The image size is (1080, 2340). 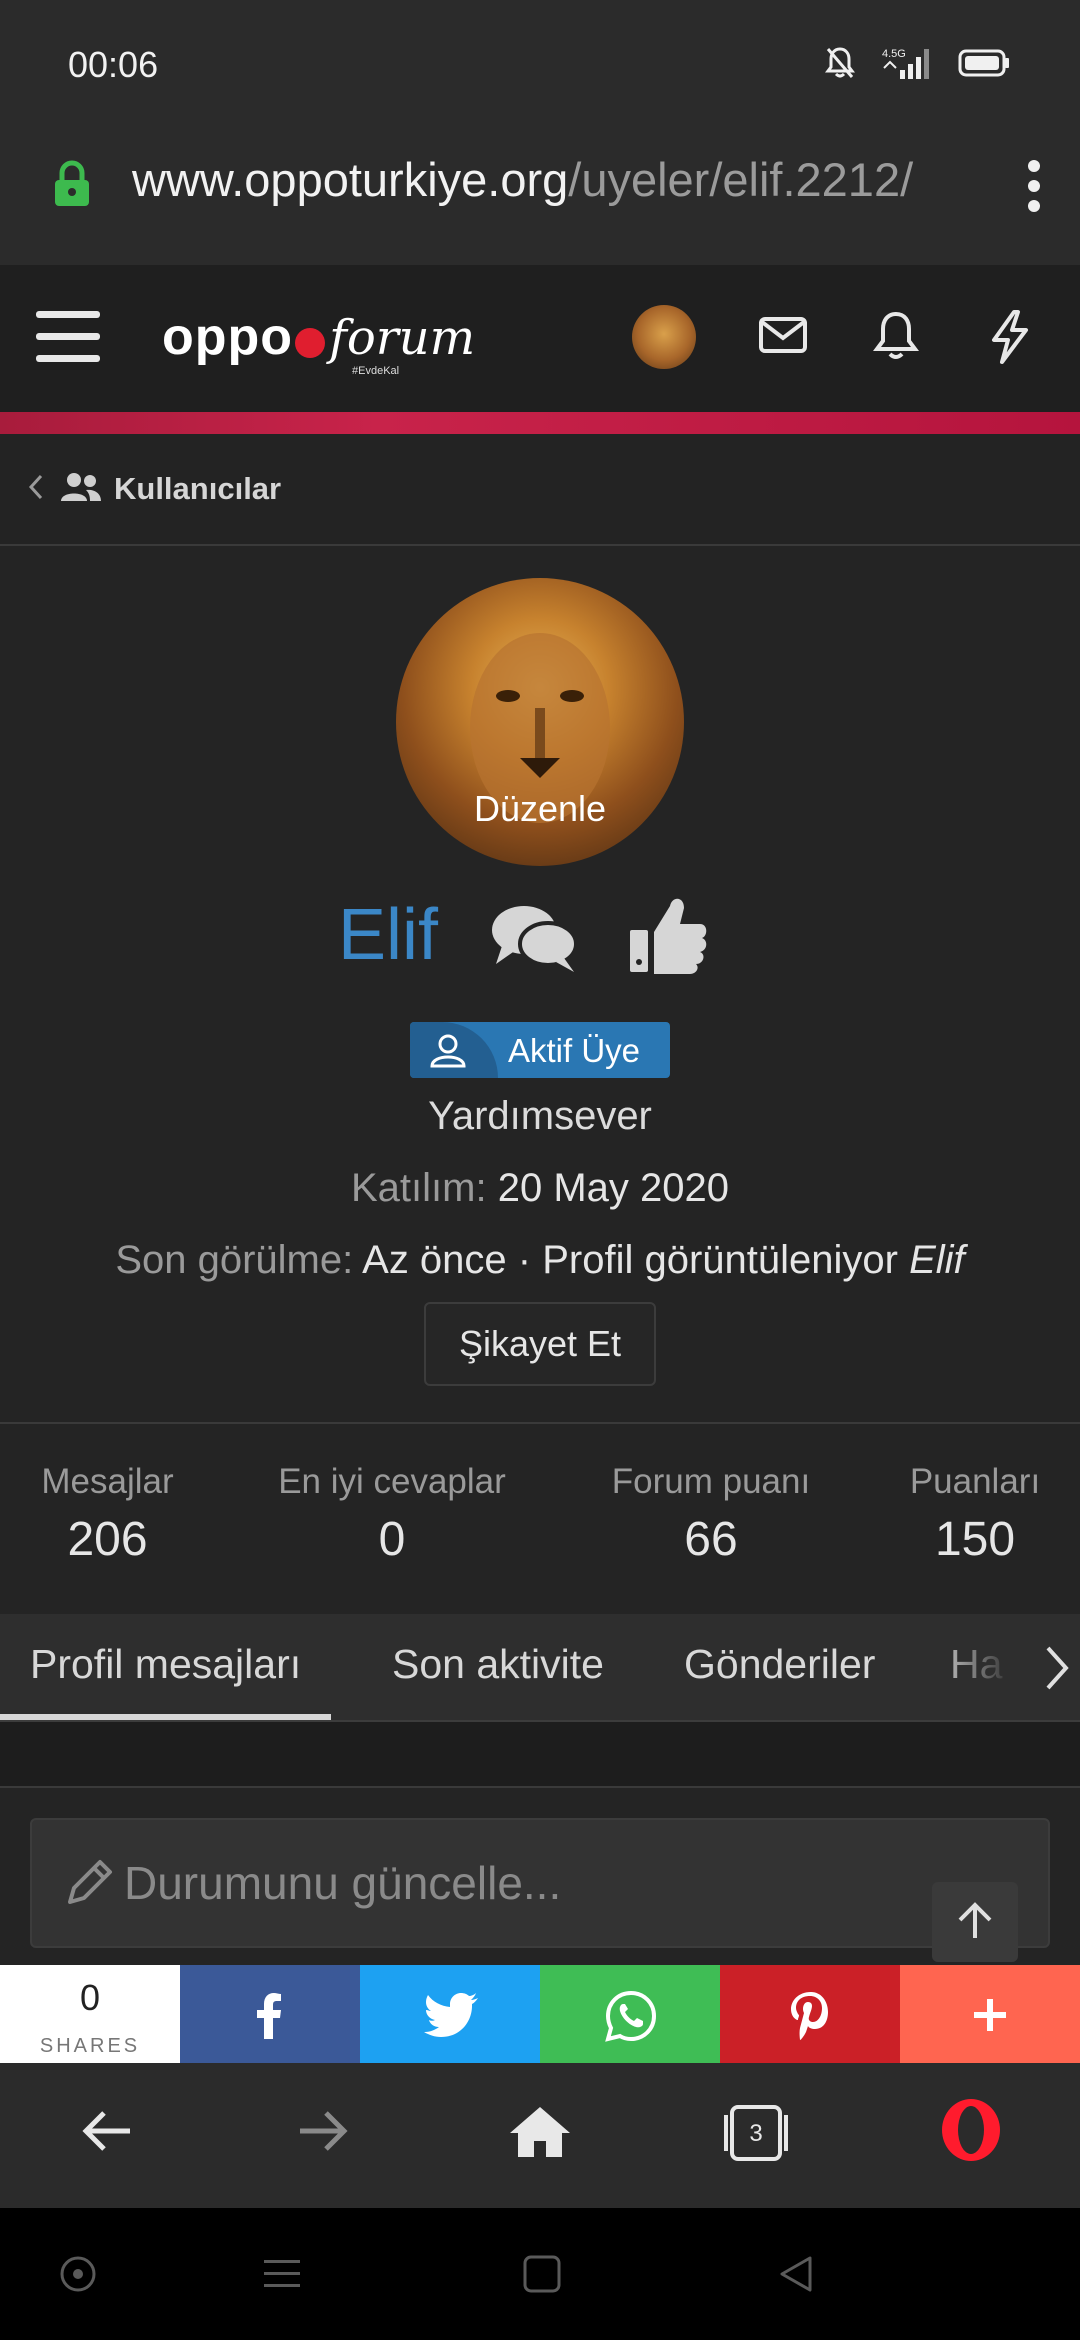 I want to click on url-host: www.oppoturkiye.org, so click(x=350, y=179).